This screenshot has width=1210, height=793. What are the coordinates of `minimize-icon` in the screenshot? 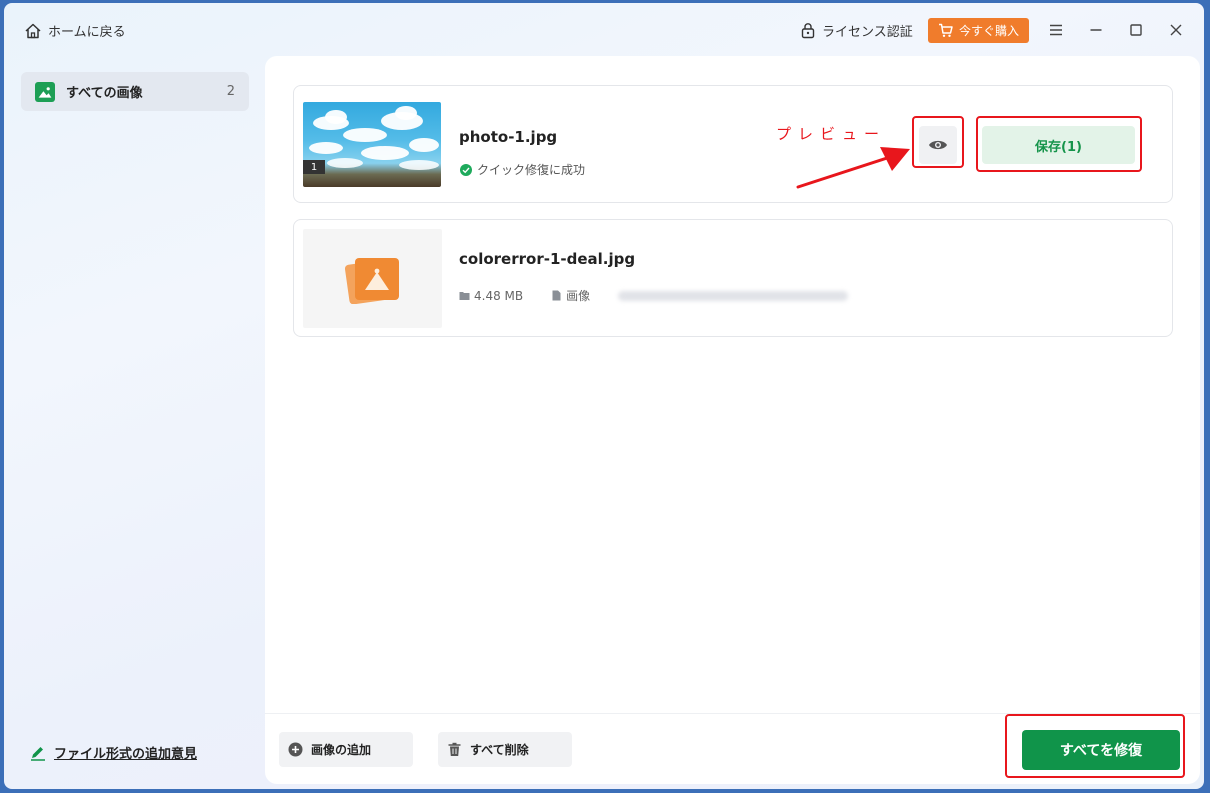 It's located at (1096, 30).